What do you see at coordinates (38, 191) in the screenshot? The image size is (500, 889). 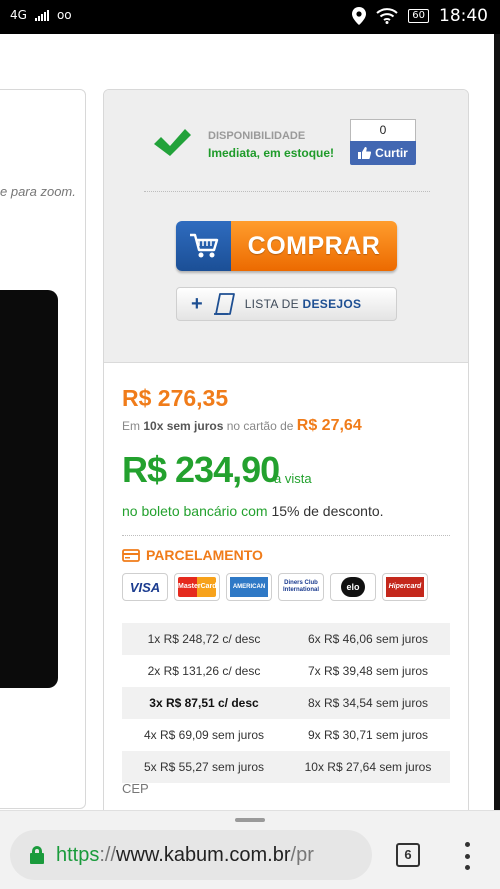 I see `zoom-hint: e para zoom.` at bounding box center [38, 191].